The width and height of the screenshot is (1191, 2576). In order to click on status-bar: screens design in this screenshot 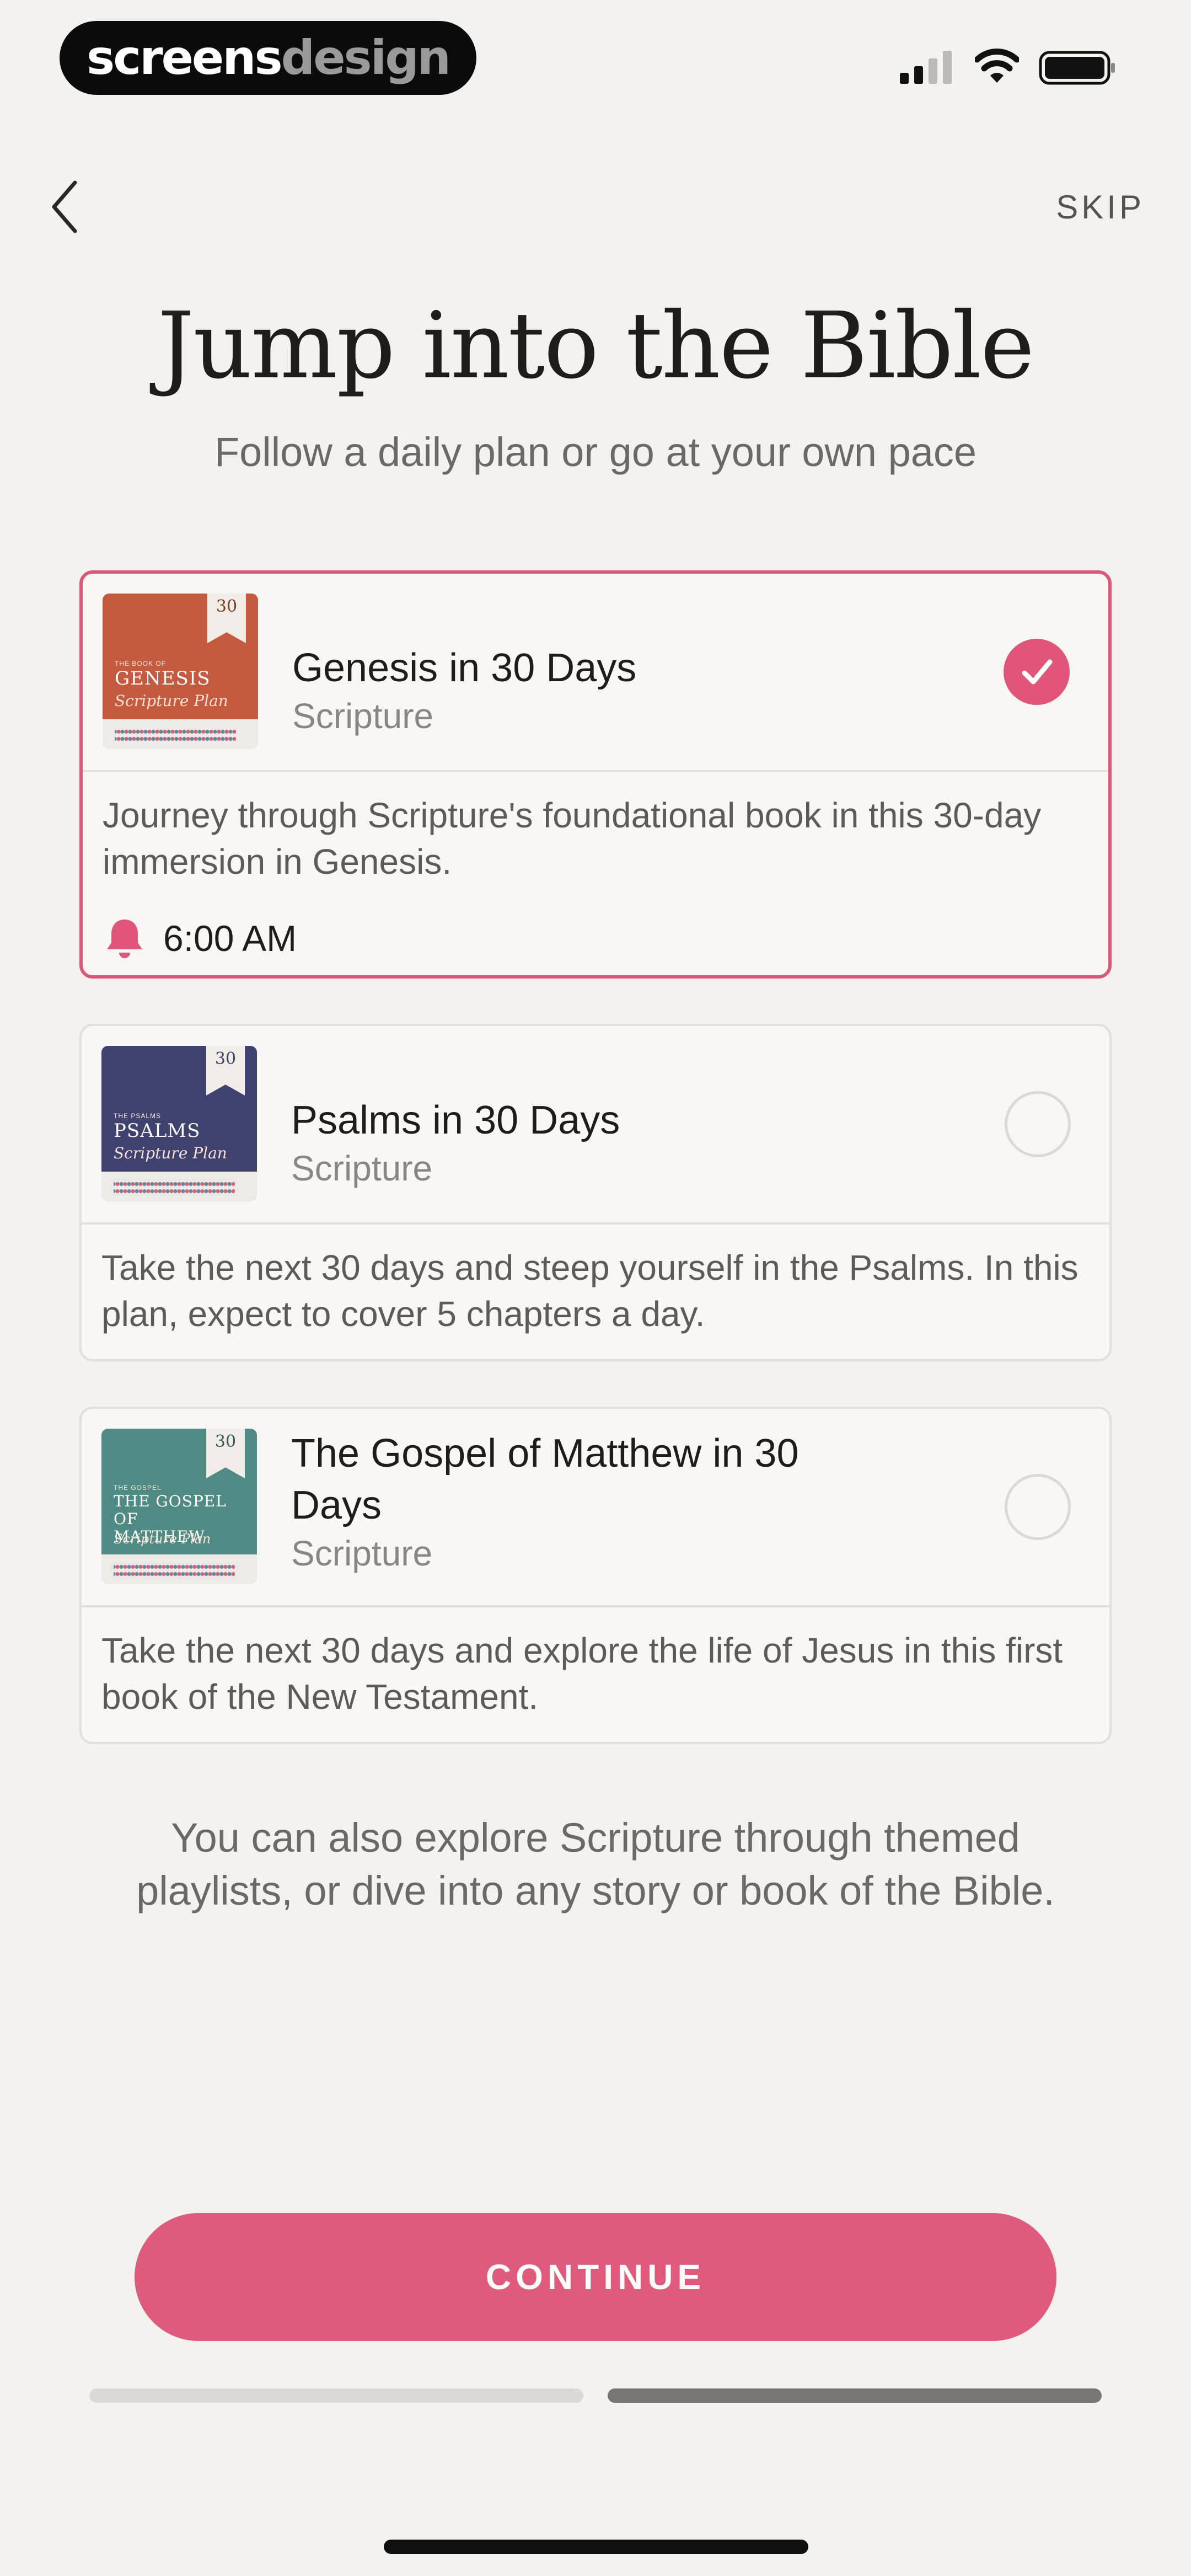, I will do `click(595, 63)`.